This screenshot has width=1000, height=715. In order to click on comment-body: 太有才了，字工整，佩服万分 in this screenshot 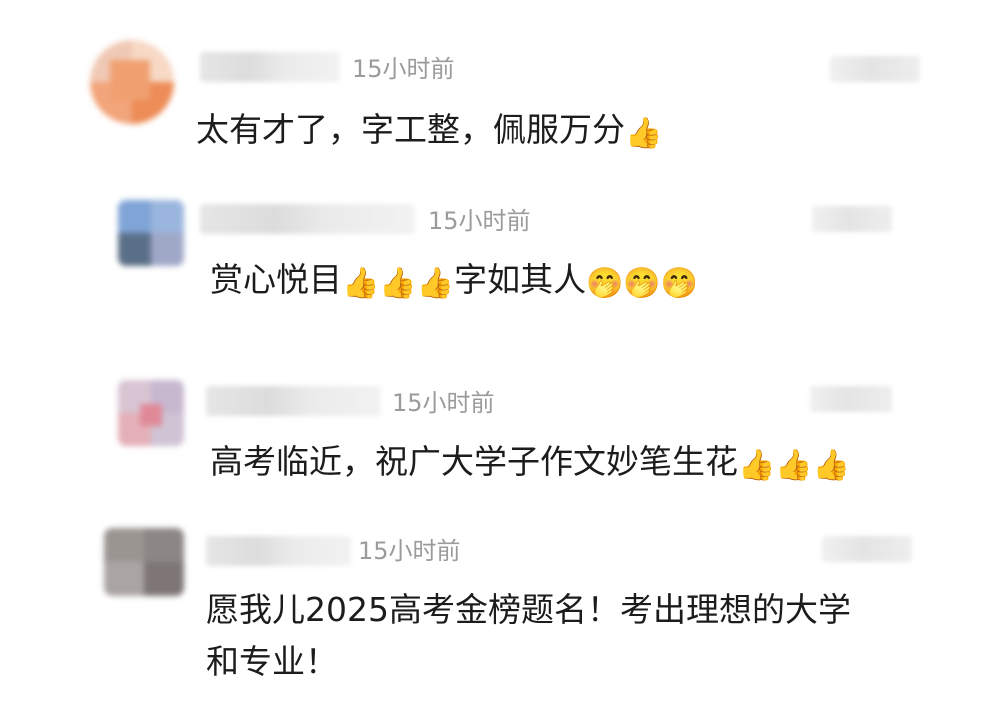, I will do `click(410, 129)`.